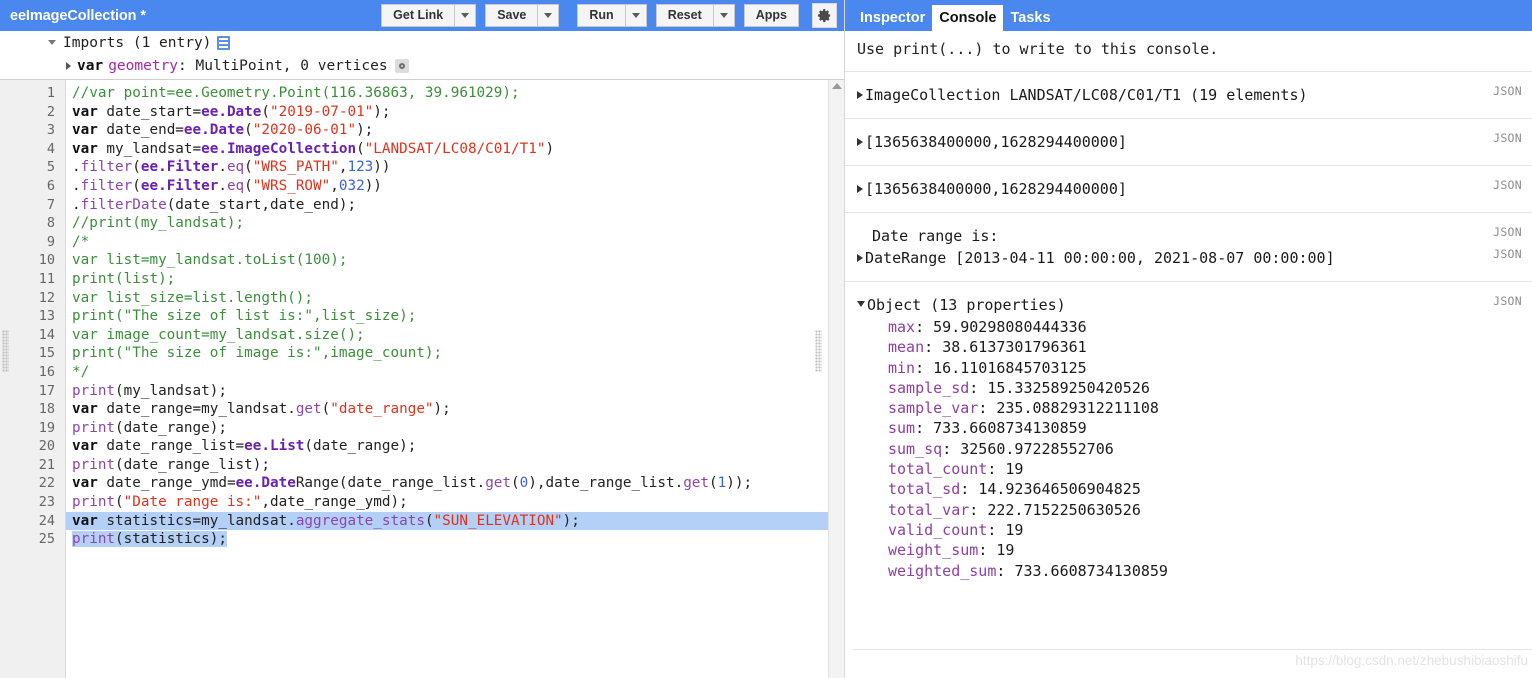 Image resolution: width=1532 pixels, height=678 pixels. What do you see at coordinates (455, 186) in the screenshot?
I see `code-line: .filter(ee.Filter.eq("WRS_ROW",032))` at bounding box center [455, 186].